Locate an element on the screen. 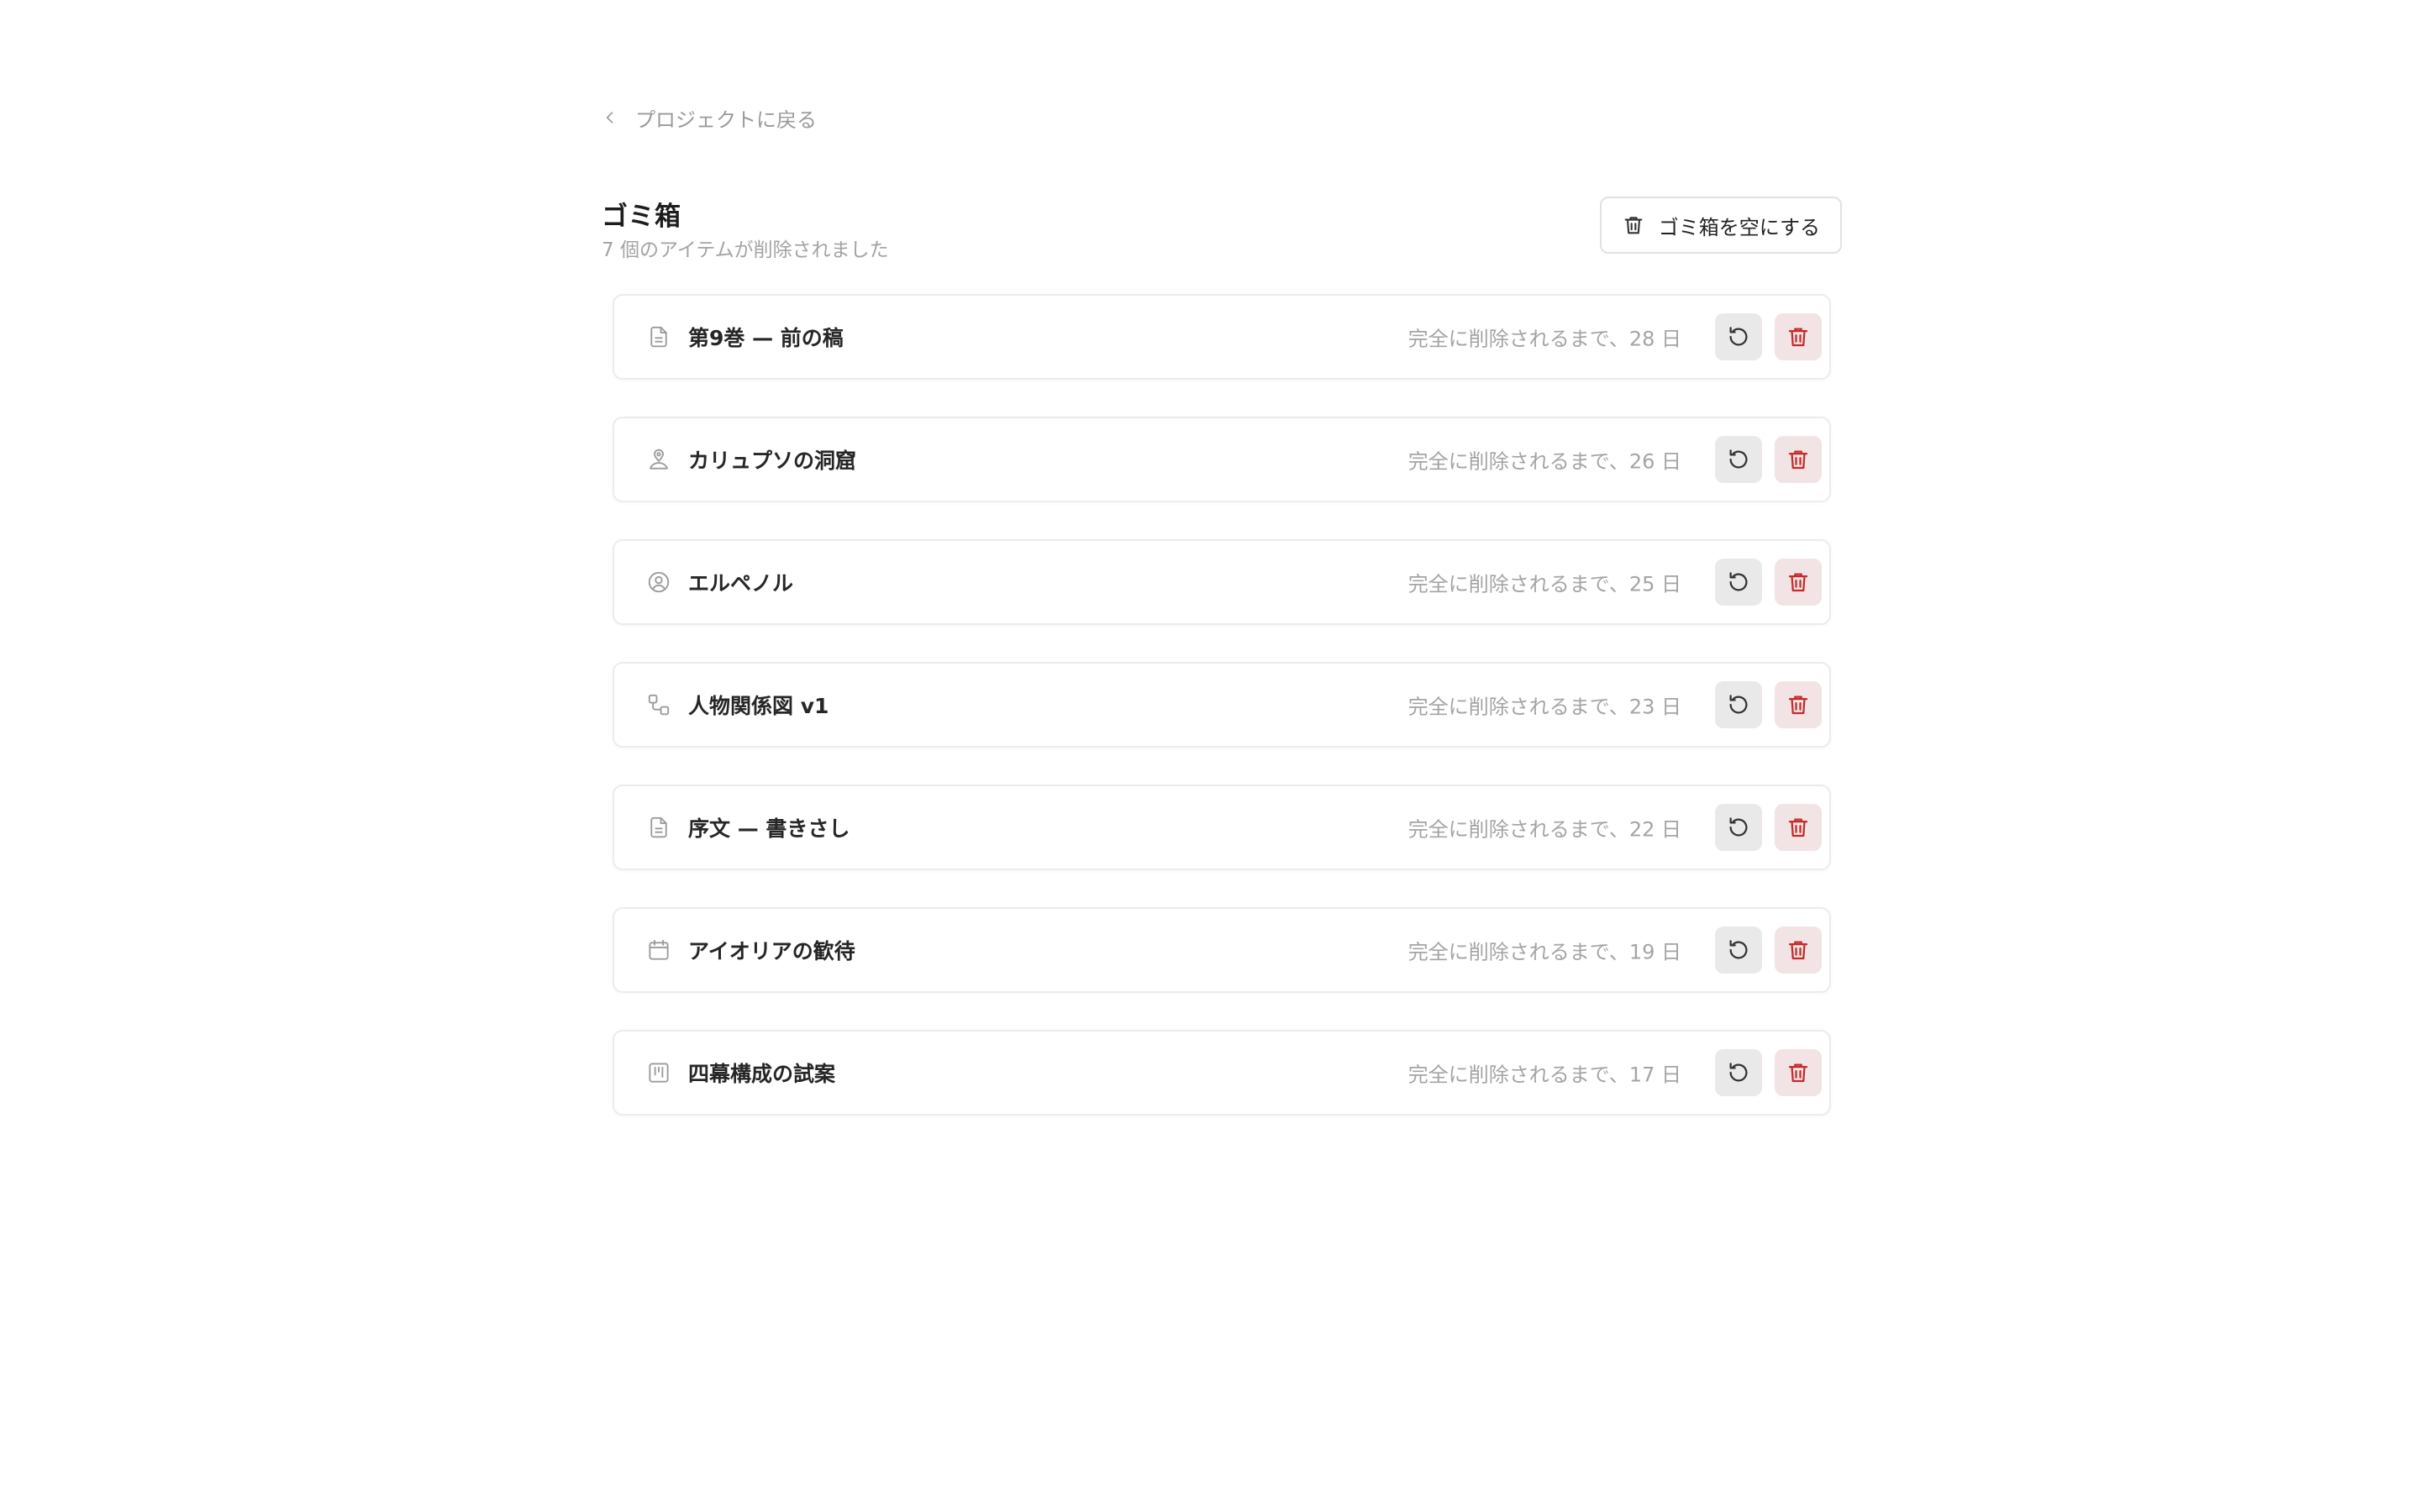  page-title: ゴミ箱 is located at coordinates (642, 217).